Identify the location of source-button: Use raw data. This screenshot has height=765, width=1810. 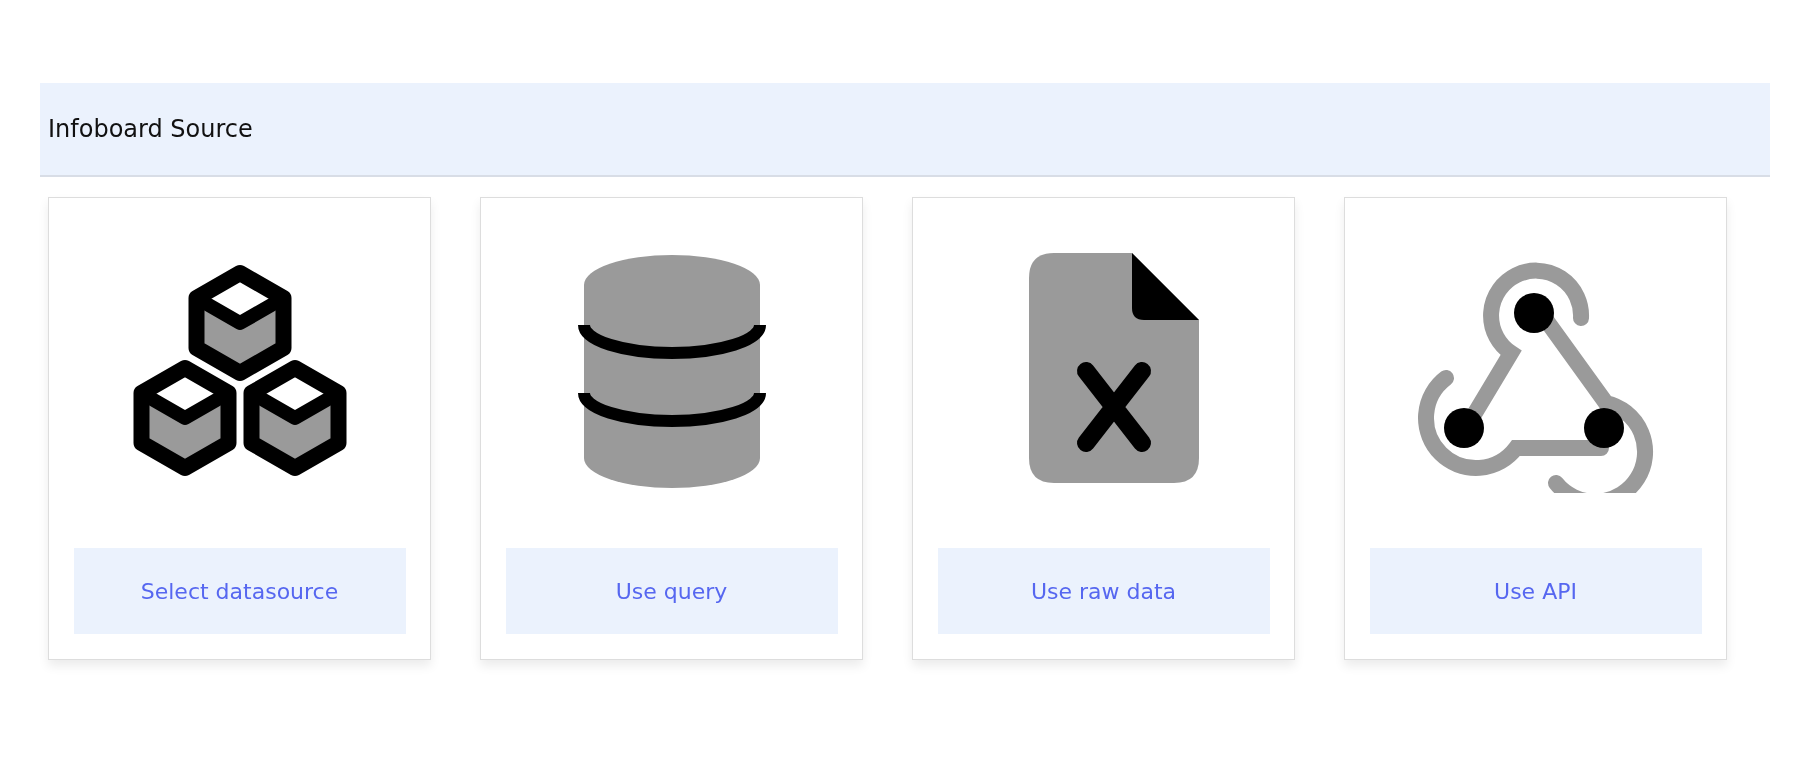
(1103, 591).